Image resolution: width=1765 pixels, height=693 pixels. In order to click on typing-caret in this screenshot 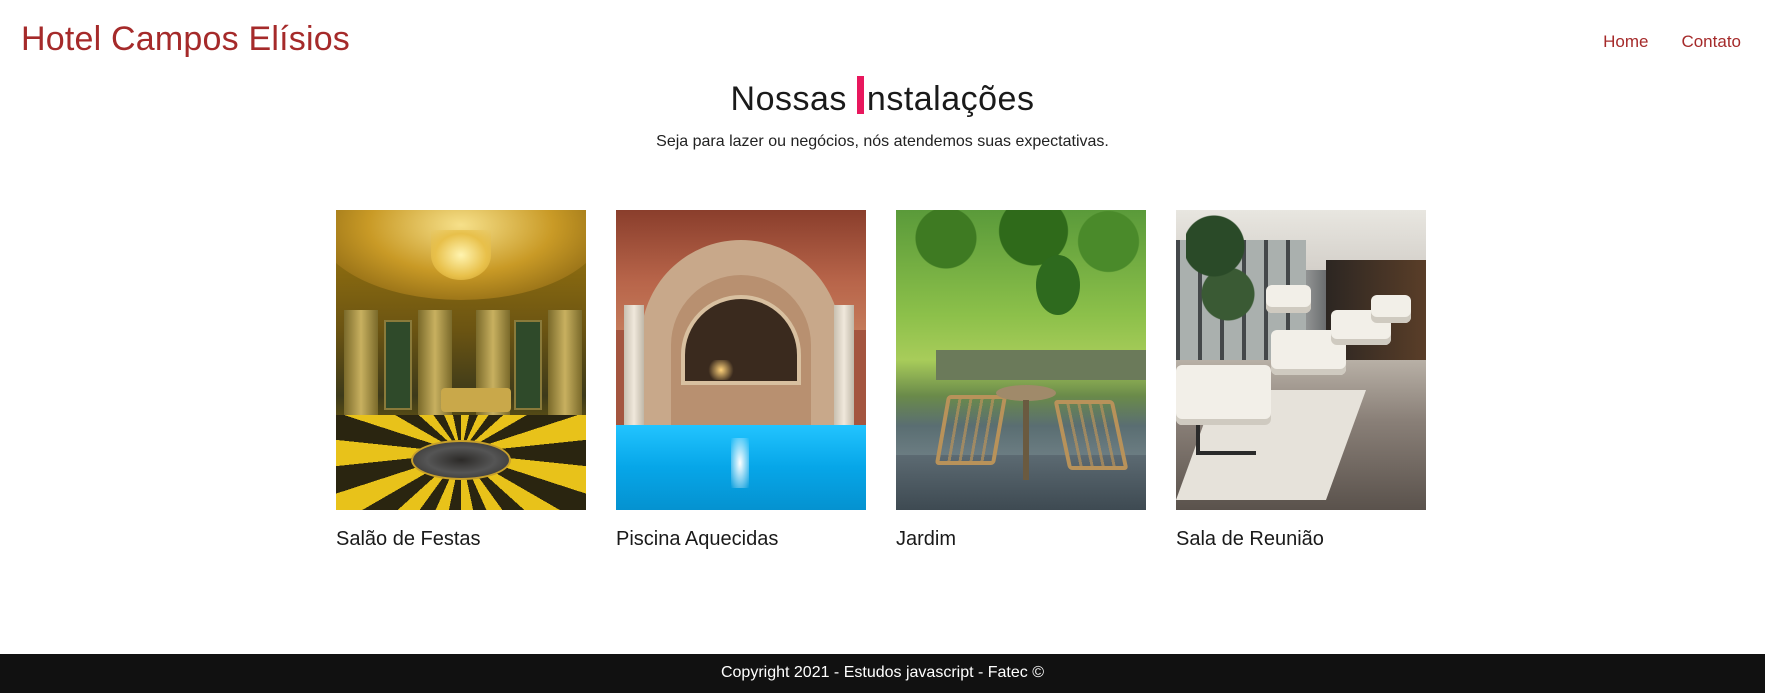, I will do `click(860, 95)`.